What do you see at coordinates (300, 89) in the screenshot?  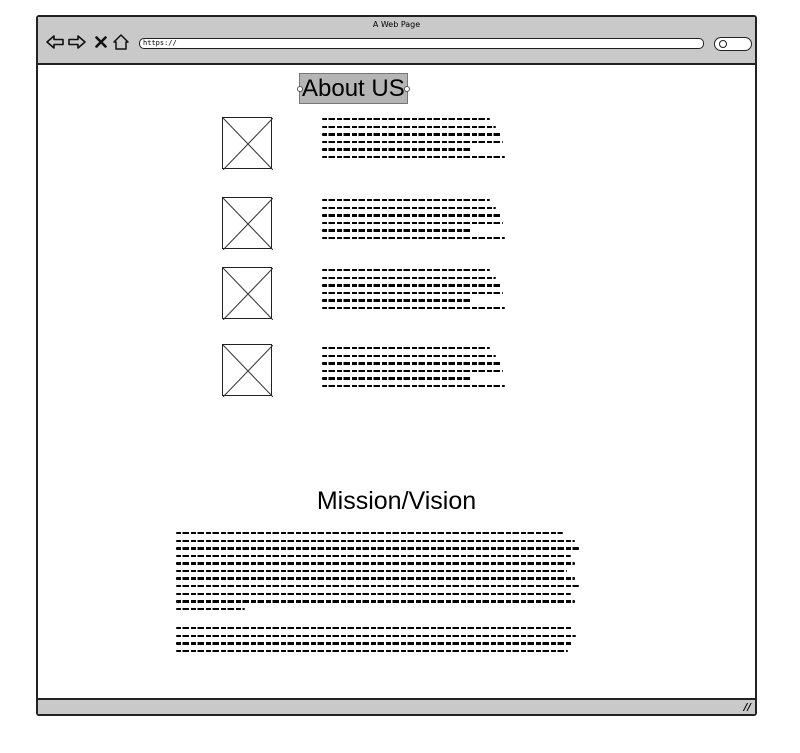 I see `selection-handle-left` at bounding box center [300, 89].